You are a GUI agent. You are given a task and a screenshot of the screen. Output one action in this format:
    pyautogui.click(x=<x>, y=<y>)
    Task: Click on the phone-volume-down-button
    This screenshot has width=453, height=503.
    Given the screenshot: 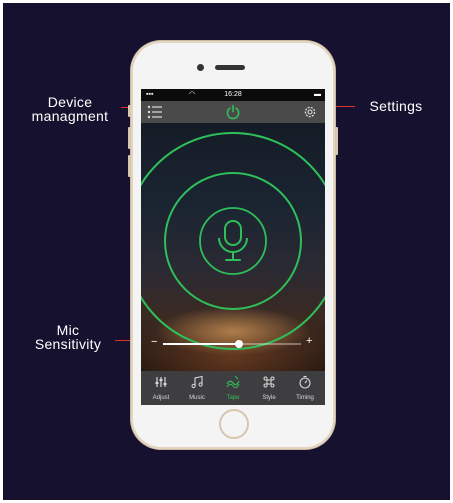 What is the action you would take?
    pyautogui.click(x=129, y=166)
    